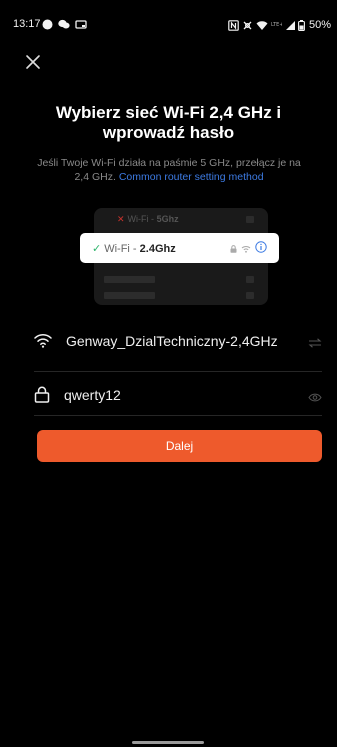 This screenshot has height=747, width=337. Describe the element at coordinates (27, 24) in the screenshot. I see `status-time: 13:17` at that location.